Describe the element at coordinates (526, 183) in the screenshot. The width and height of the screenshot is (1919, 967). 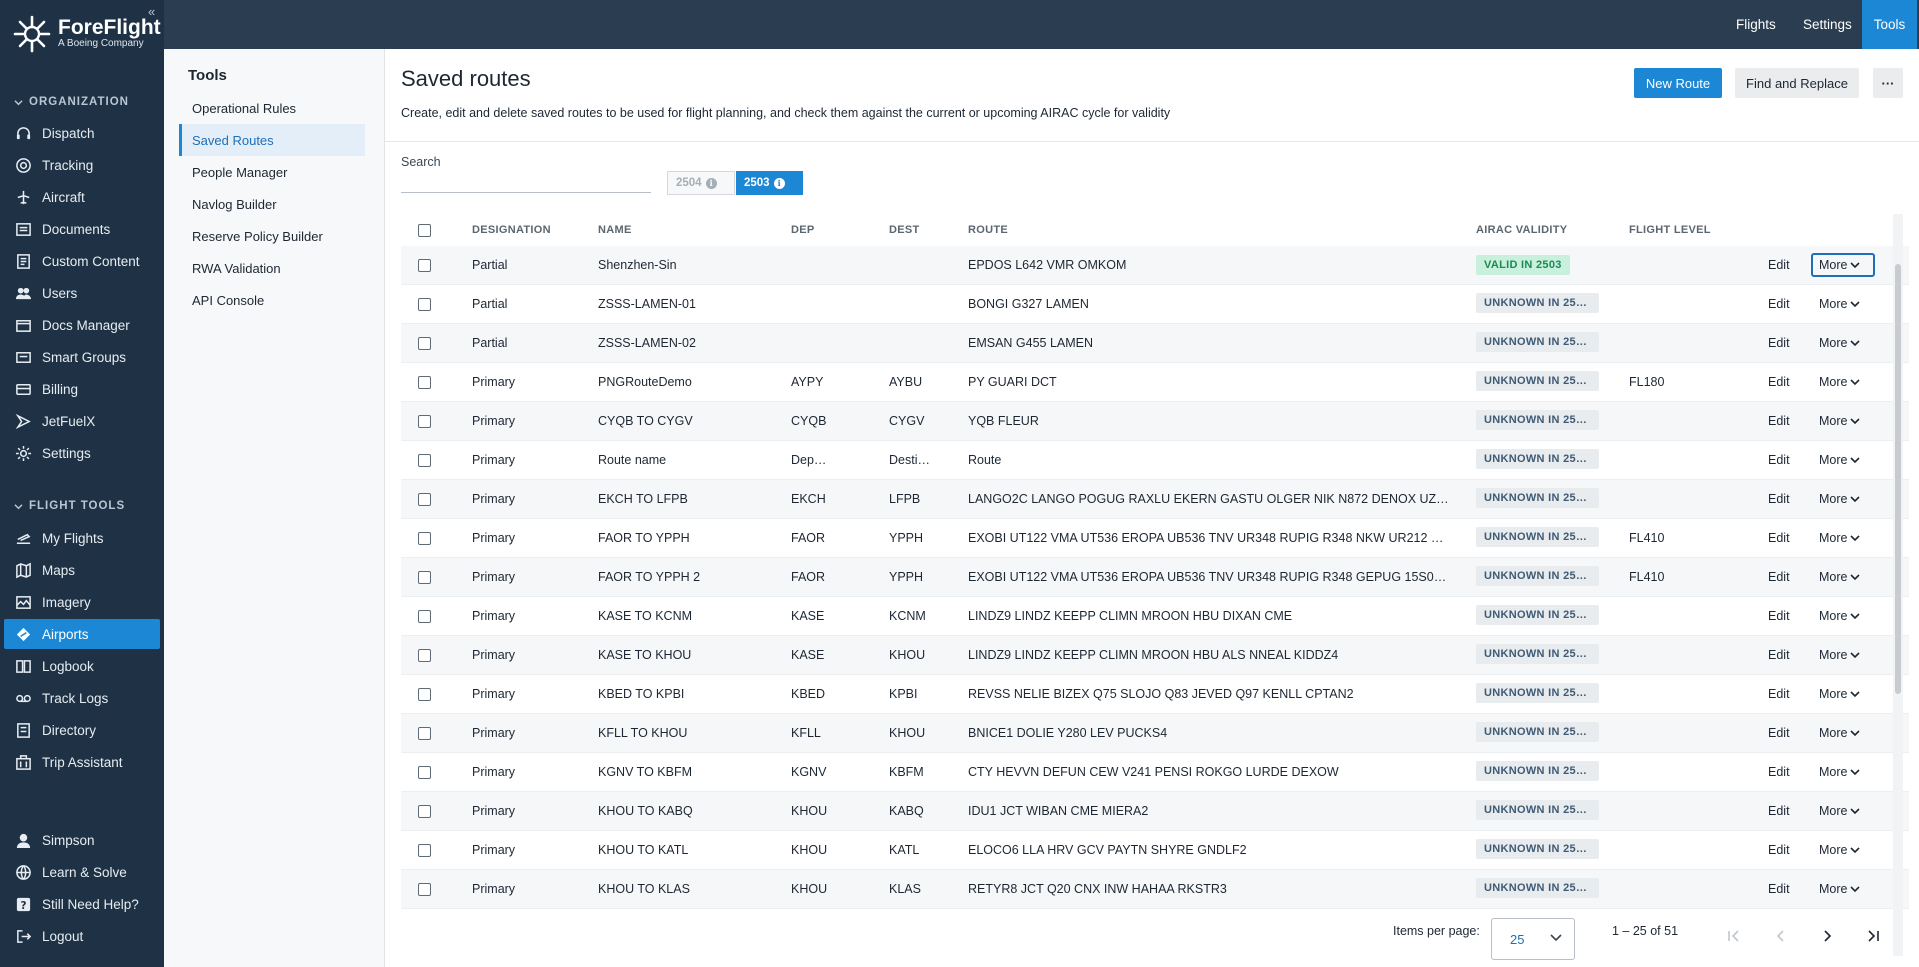
I see `search-input` at that location.